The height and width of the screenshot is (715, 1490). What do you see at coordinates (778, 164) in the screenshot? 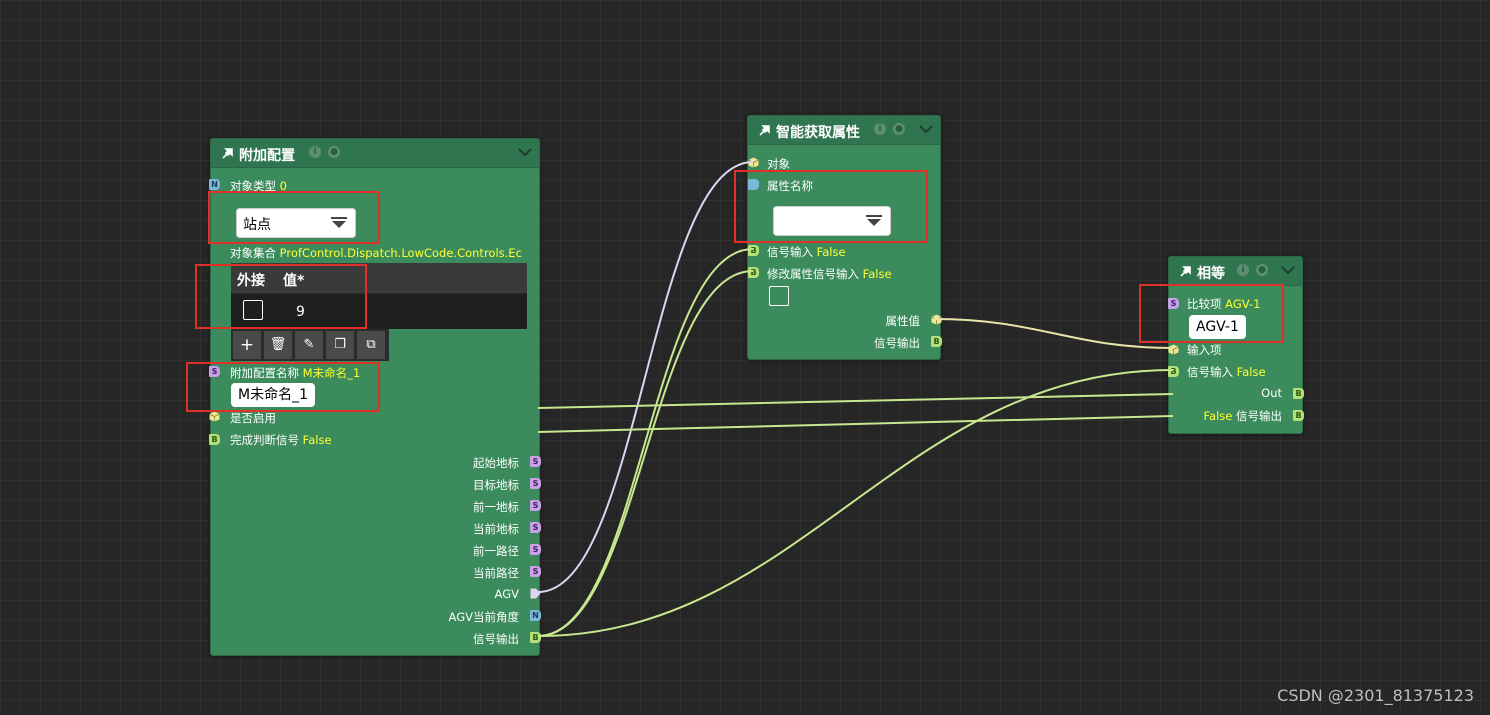
I see `object-label: 对象` at bounding box center [778, 164].